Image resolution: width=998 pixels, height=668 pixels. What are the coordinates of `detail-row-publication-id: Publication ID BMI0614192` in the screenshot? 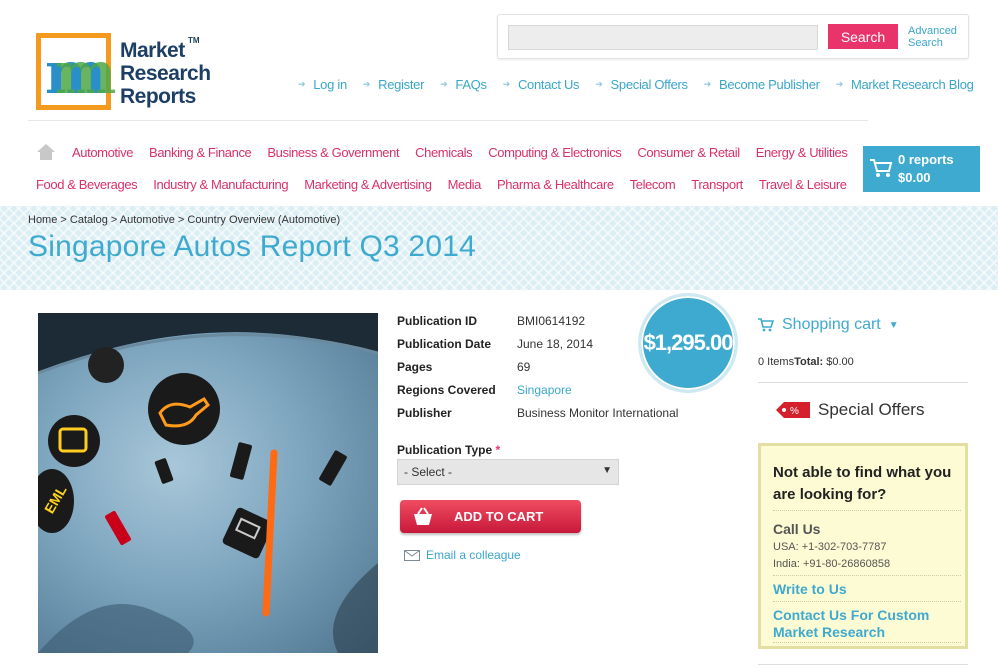 It's located at (491, 321).